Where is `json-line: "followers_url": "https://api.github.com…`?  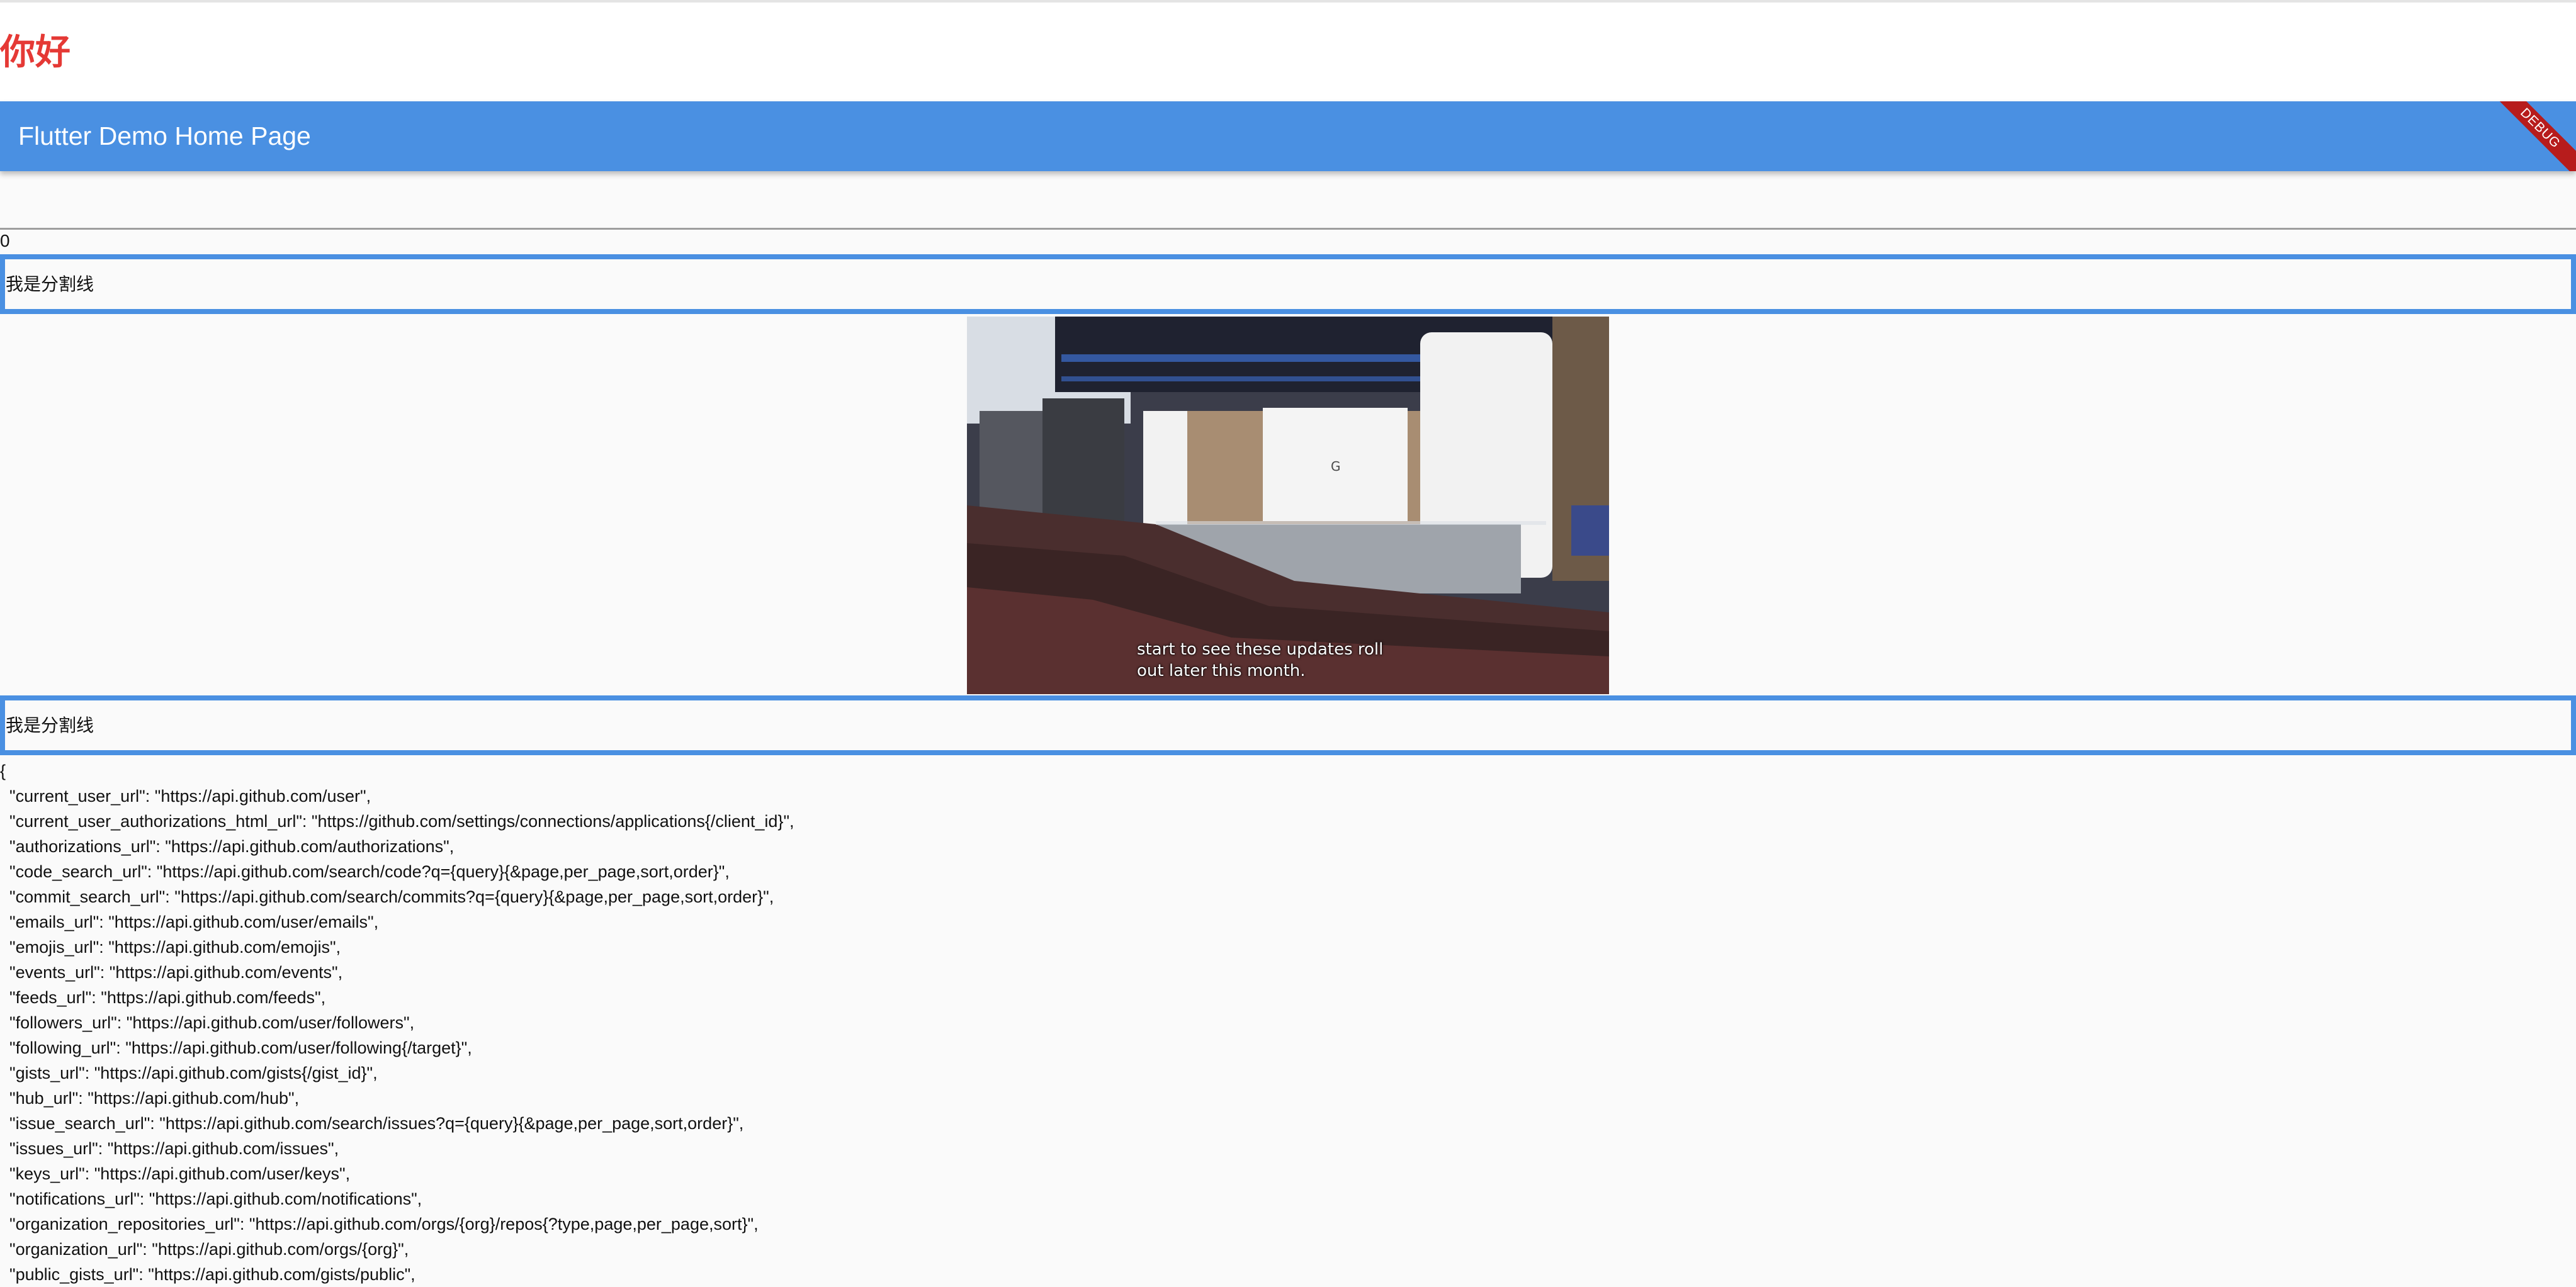
json-line: "followers_url": "https://api.github.com… is located at coordinates (207, 1022).